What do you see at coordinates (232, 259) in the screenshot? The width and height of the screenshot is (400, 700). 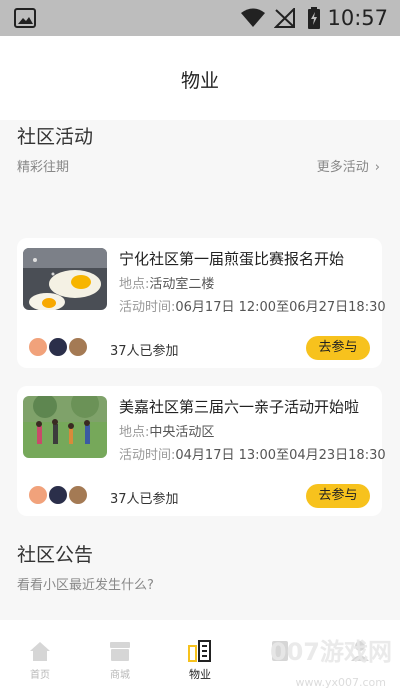 I see `activity-title: 宁化社区第一届煎蛋比赛报名开始` at bounding box center [232, 259].